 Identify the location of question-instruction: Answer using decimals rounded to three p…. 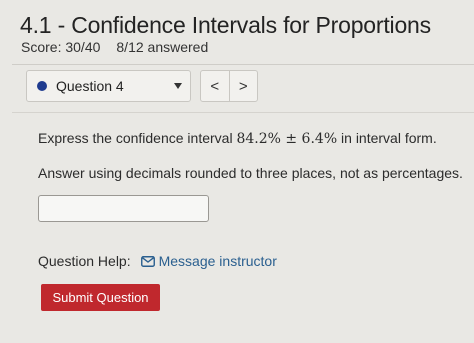
(250, 173).